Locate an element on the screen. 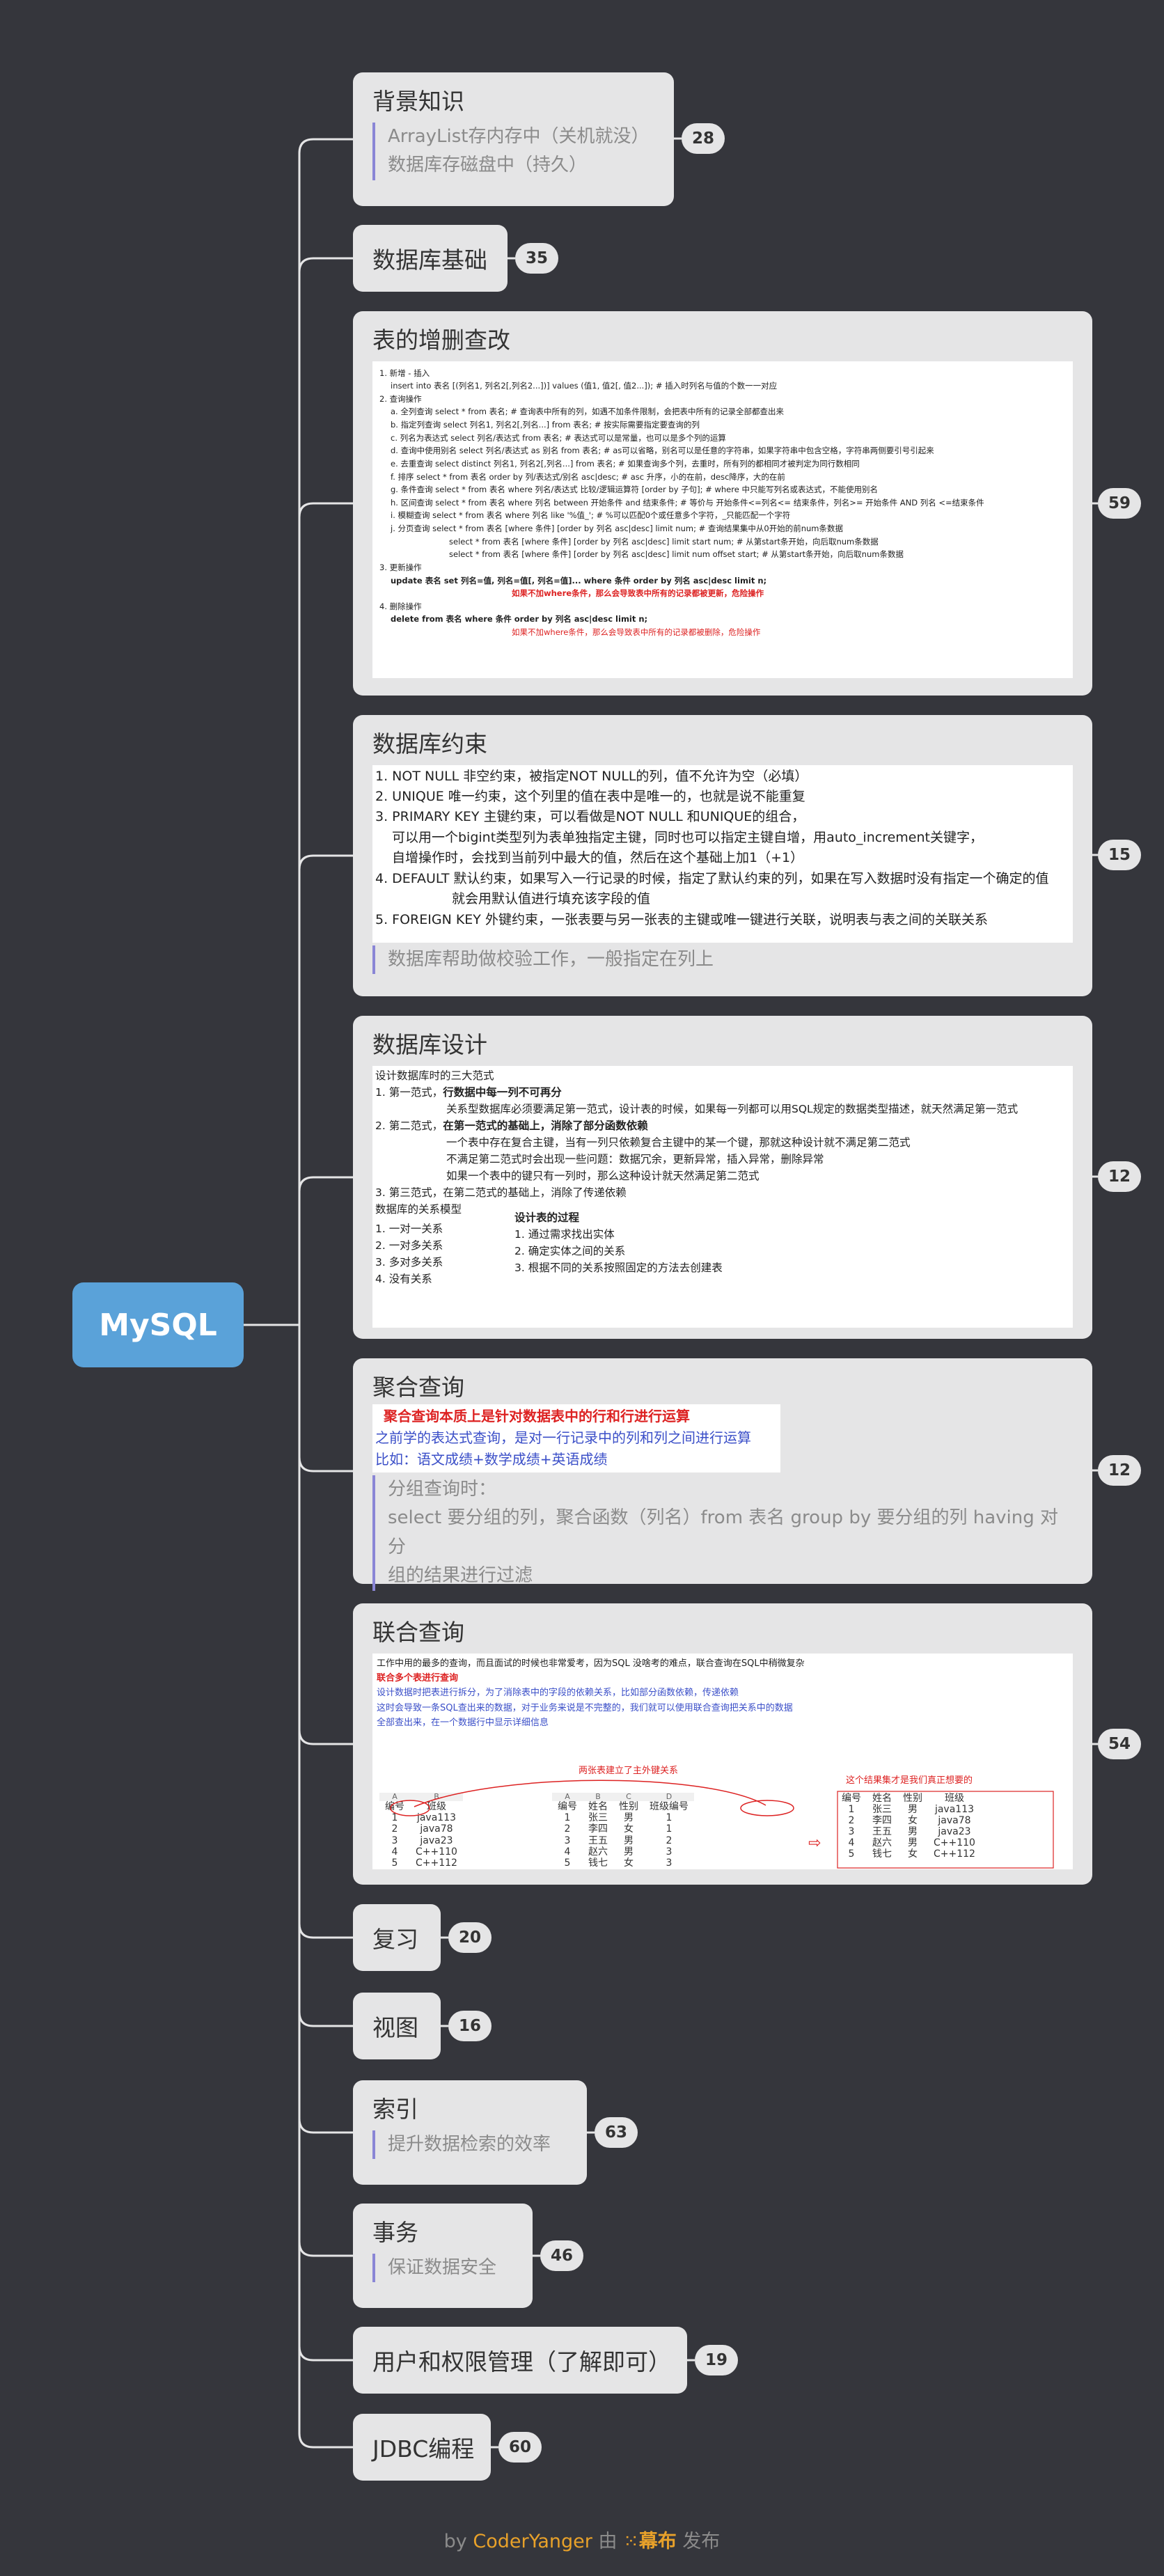  aggregate-line: 之前学的表达式查询，是对一行记录中的列和列之间进行运算 is located at coordinates (563, 1437).